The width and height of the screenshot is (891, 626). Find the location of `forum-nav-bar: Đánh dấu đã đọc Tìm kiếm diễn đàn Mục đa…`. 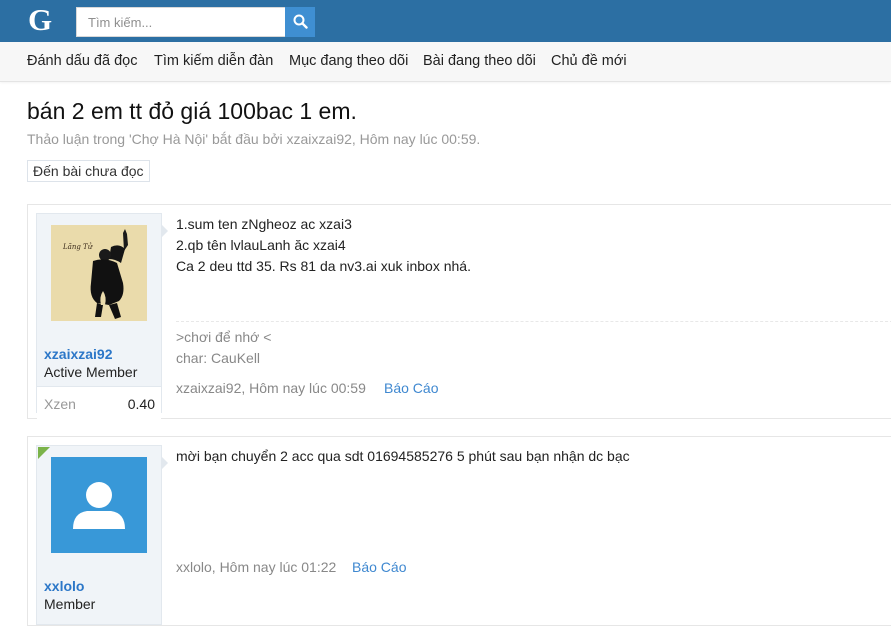

forum-nav-bar: Đánh dấu đã đọc Tìm kiếm diễn đàn Mục đa… is located at coordinates (445, 62).